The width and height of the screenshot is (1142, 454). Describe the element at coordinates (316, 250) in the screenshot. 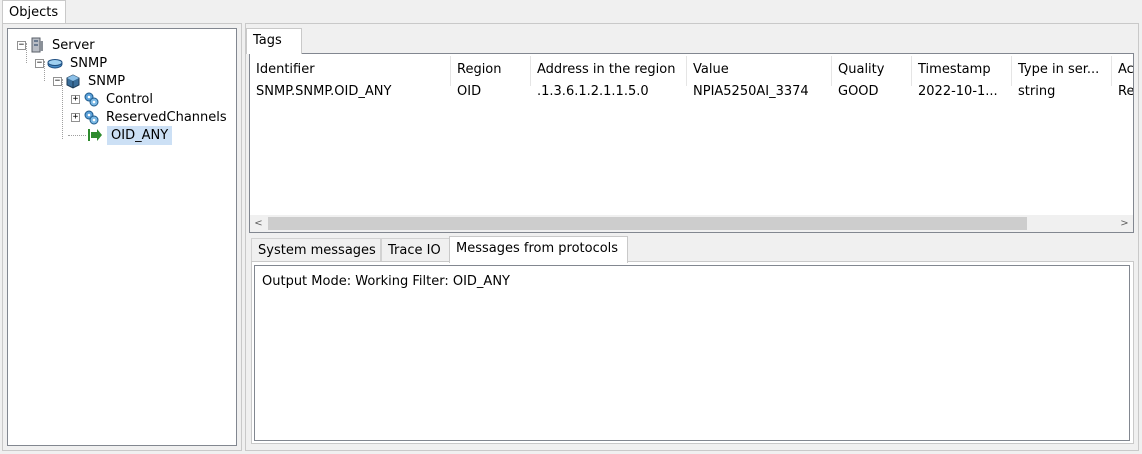

I see `tab-system-messages: System messages` at that location.